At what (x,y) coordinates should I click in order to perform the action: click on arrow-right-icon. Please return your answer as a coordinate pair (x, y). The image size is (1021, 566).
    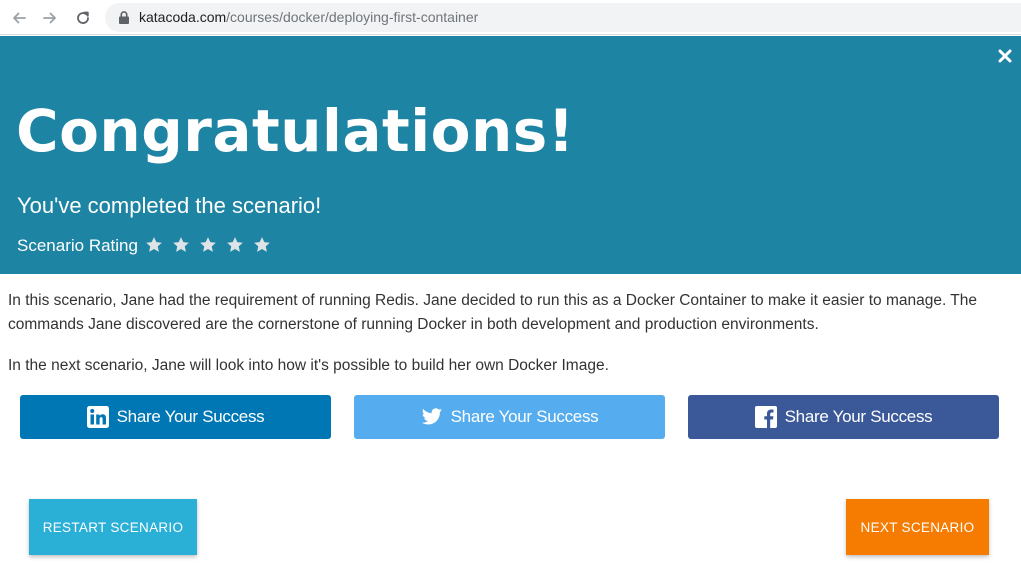
    Looking at the image, I should click on (49, 18).